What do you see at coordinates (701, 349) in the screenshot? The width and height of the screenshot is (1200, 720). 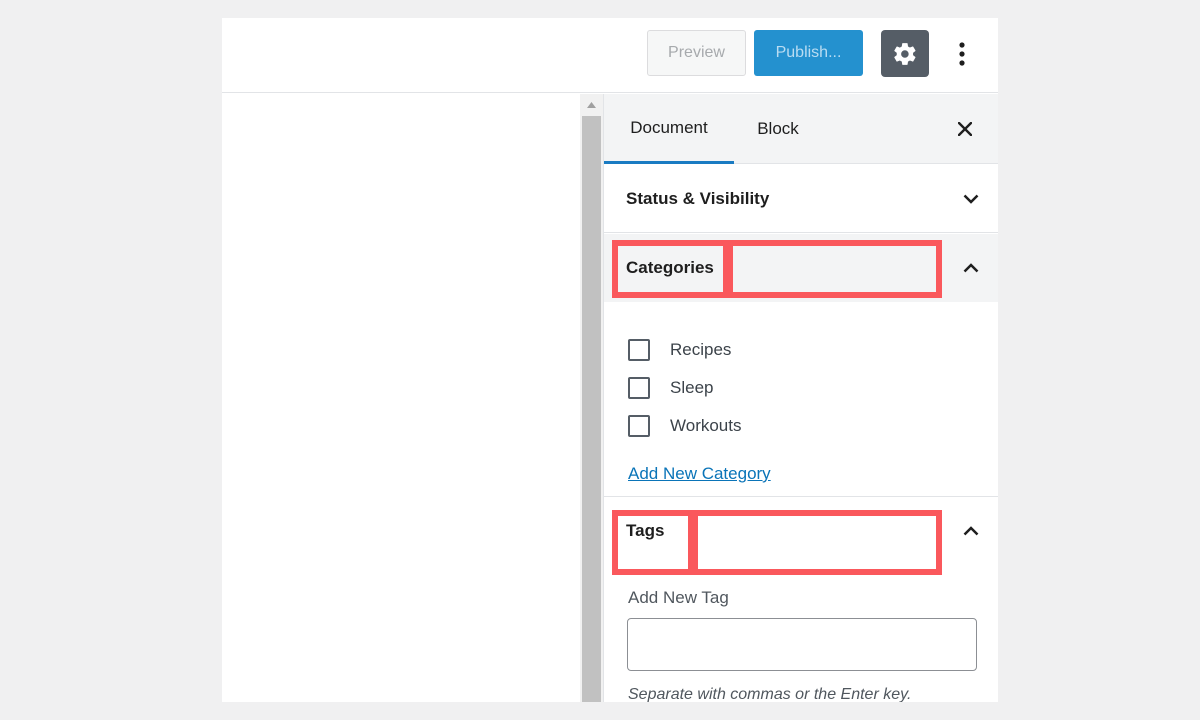 I see `category-label: Recipes` at bounding box center [701, 349].